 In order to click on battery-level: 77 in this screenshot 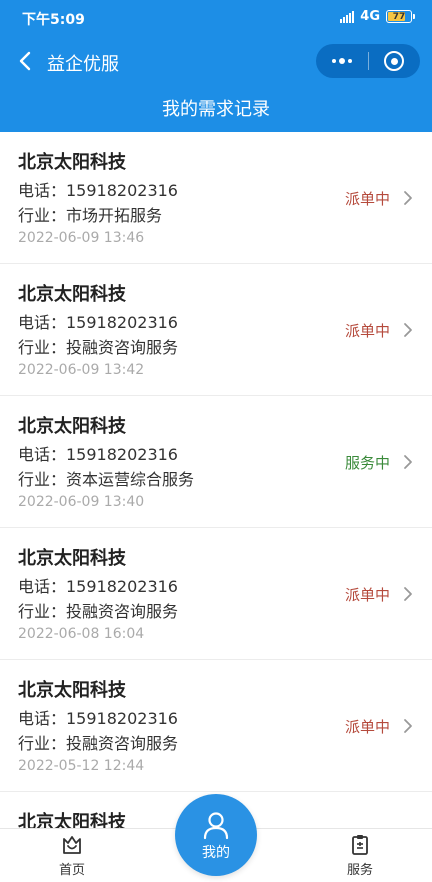, I will do `click(399, 16)`.